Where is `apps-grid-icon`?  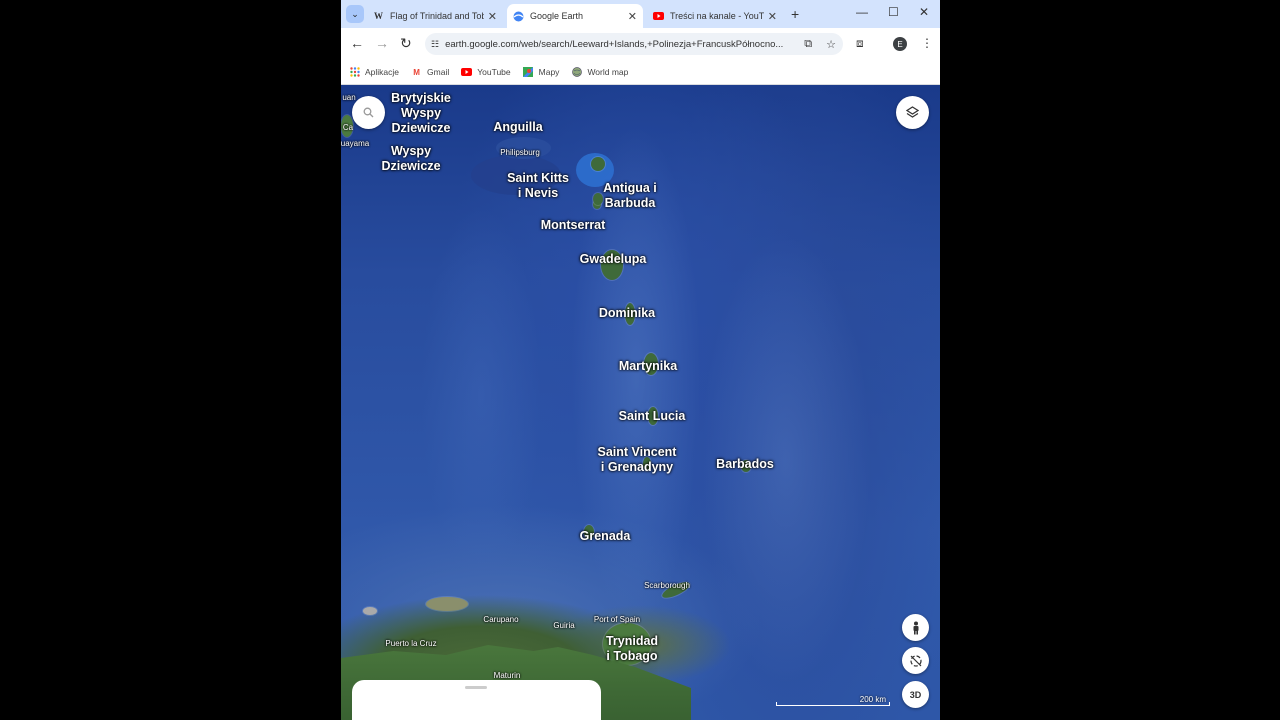
apps-grid-icon is located at coordinates (354, 72).